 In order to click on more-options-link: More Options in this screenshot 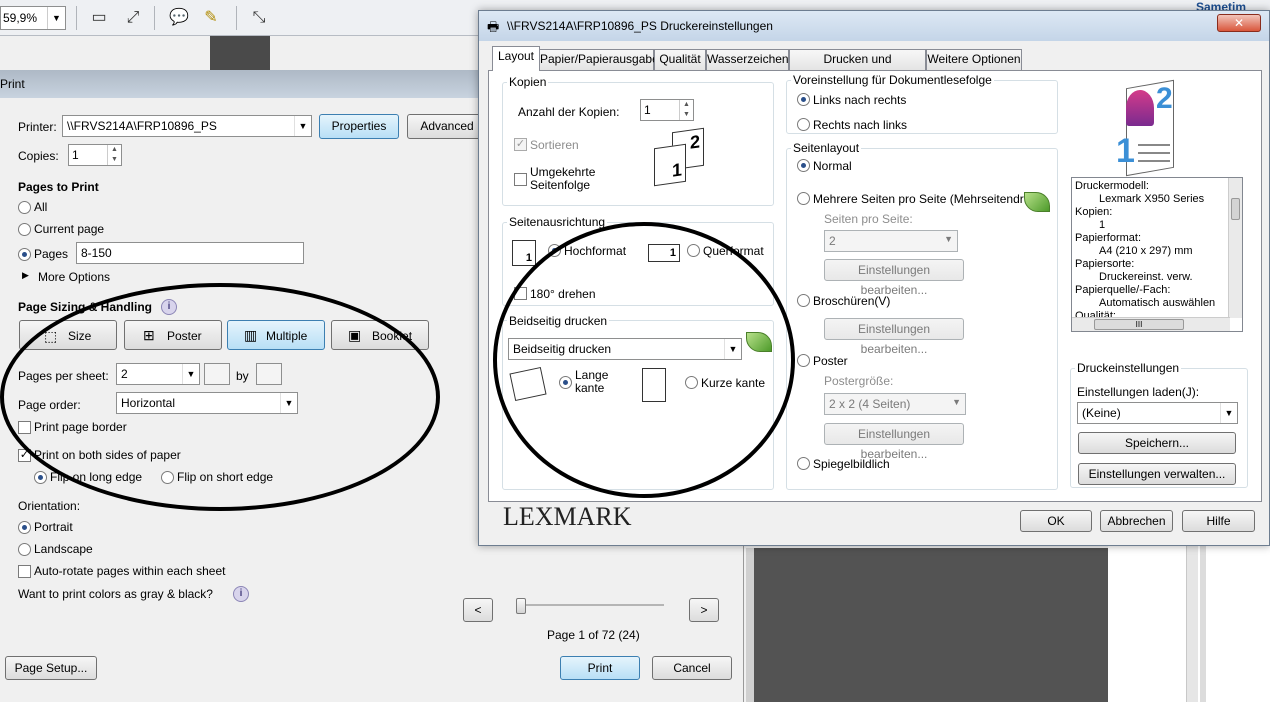, I will do `click(74, 277)`.